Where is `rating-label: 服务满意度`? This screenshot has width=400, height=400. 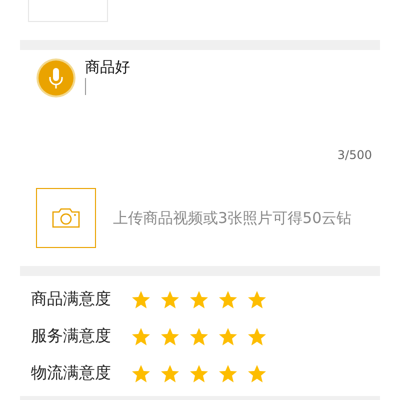 rating-label: 服务满意度 is located at coordinates (71, 336).